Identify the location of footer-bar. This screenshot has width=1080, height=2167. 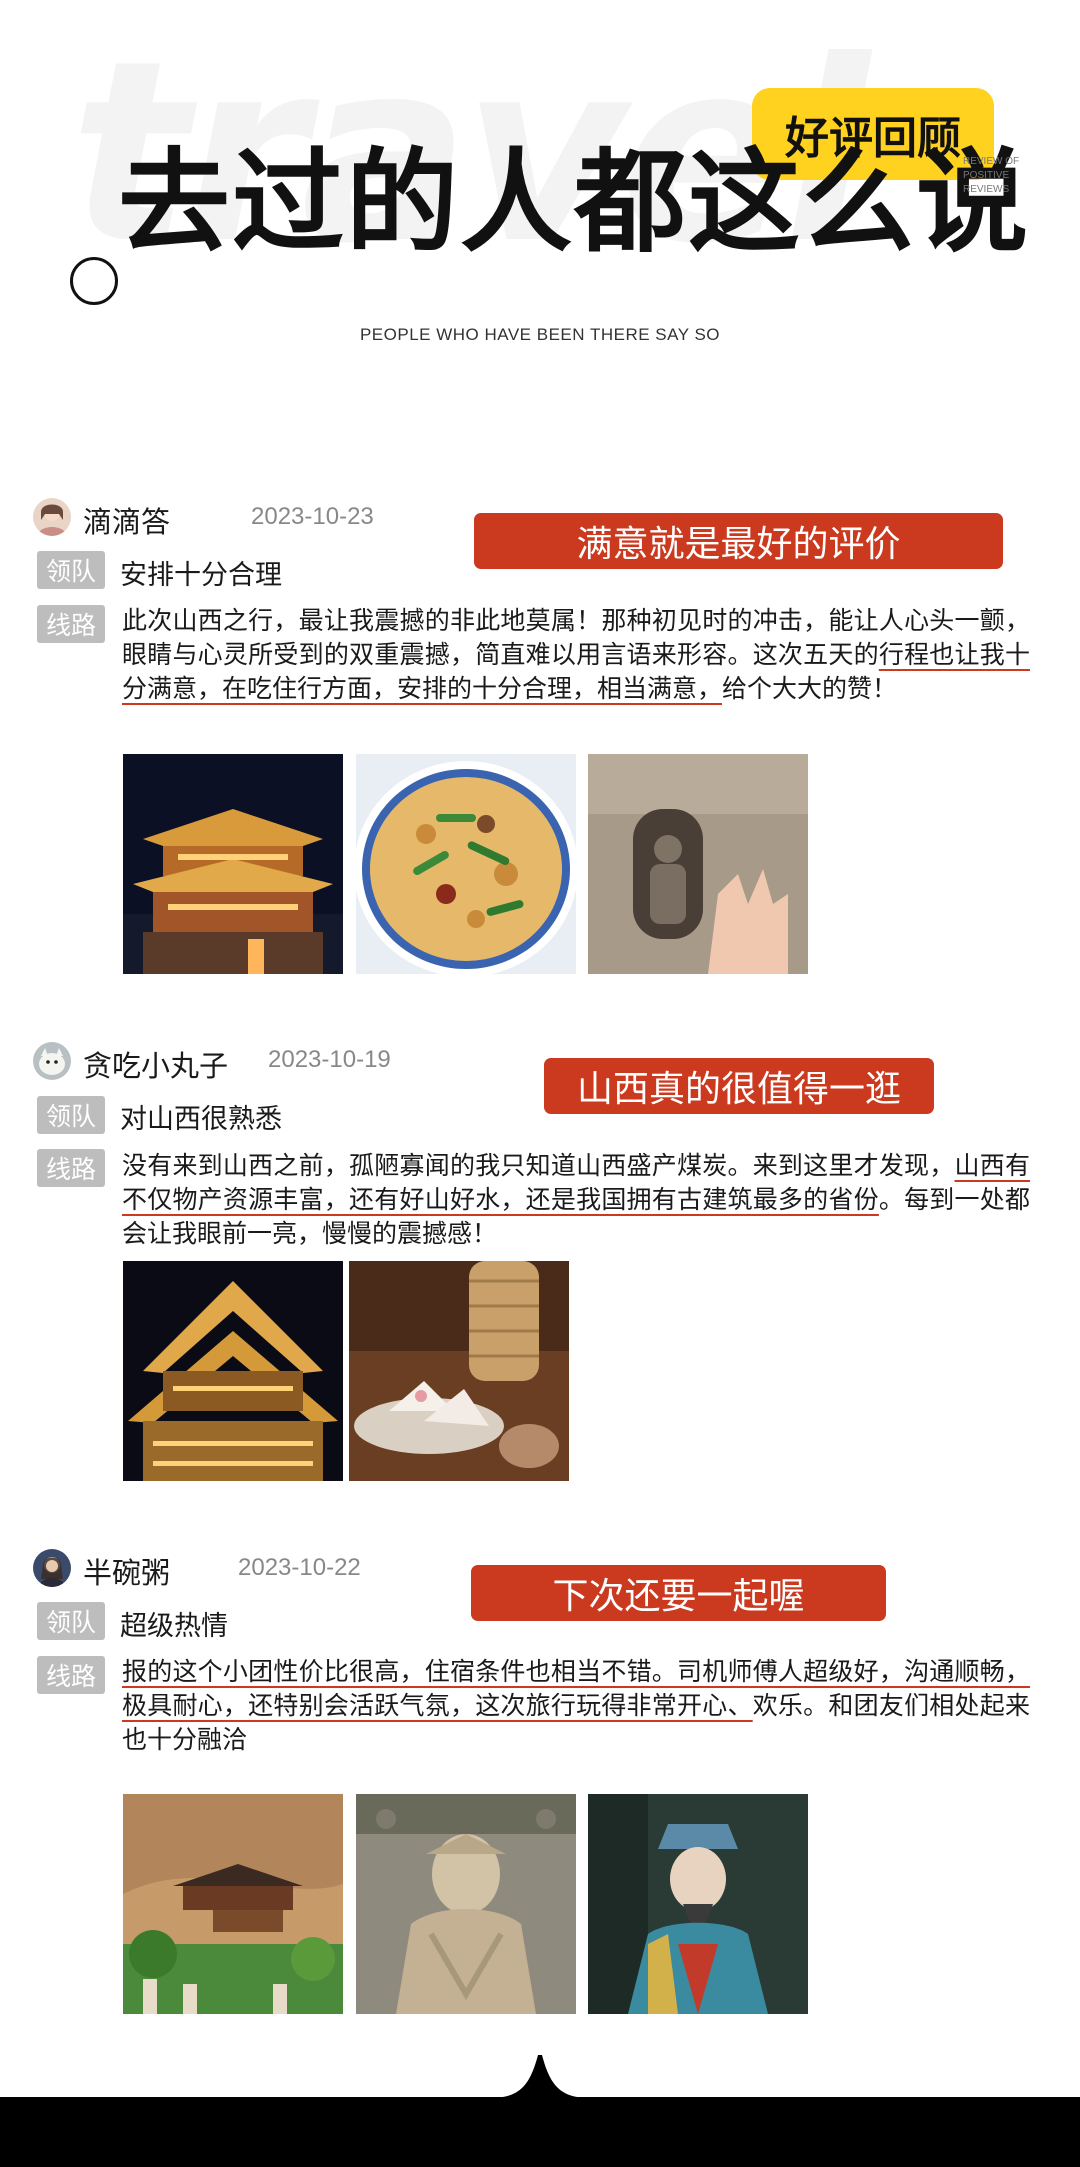
(540, 2132).